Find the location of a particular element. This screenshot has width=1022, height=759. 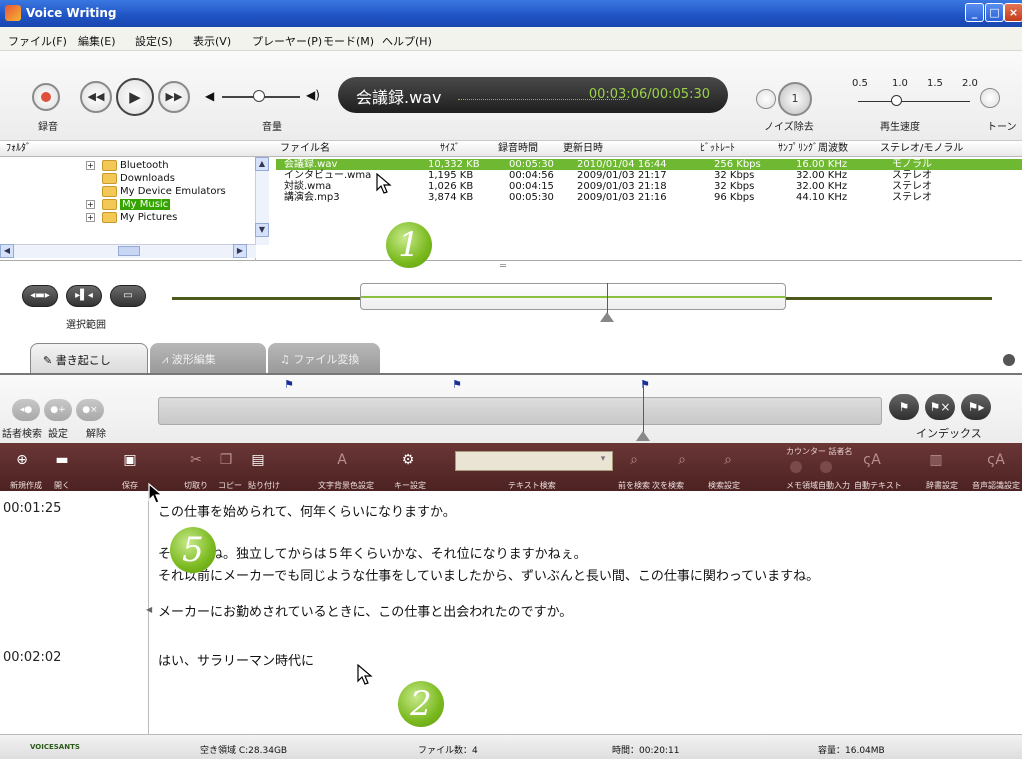

folder-downloads: Downloads is located at coordinates (136, 178).